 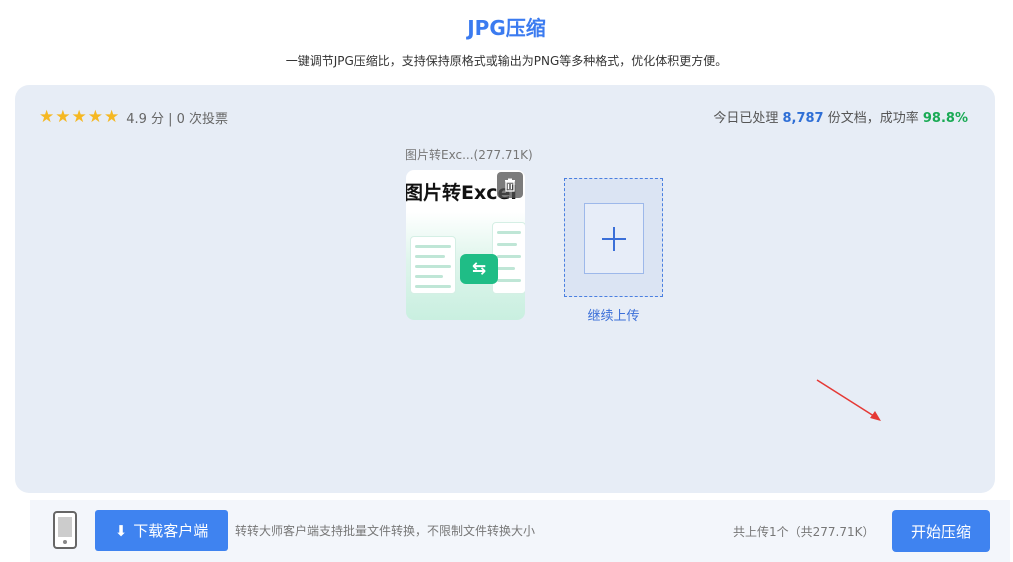 What do you see at coordinates (469, 155) in the screenshot?
I see `file-name: 图片转Exc...(277.71K)` at bounding box center [469, 155].